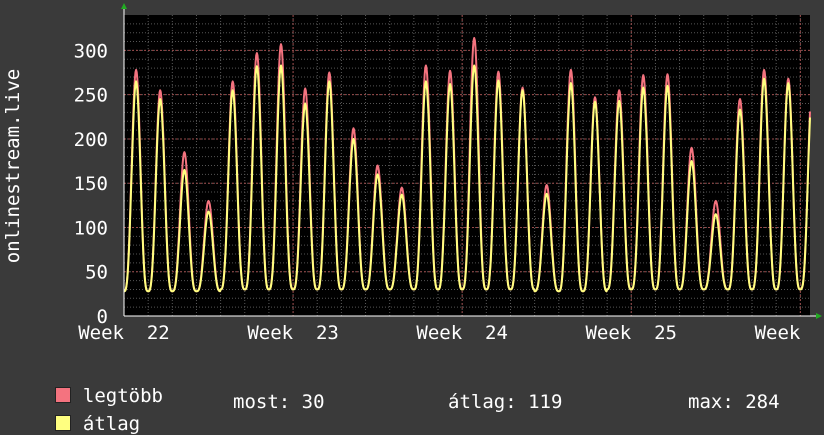  What do you see at coordinates (505, 402) in the screenshot?
I see `stat-average: átlag: 119` at bounding box center [505, 402].